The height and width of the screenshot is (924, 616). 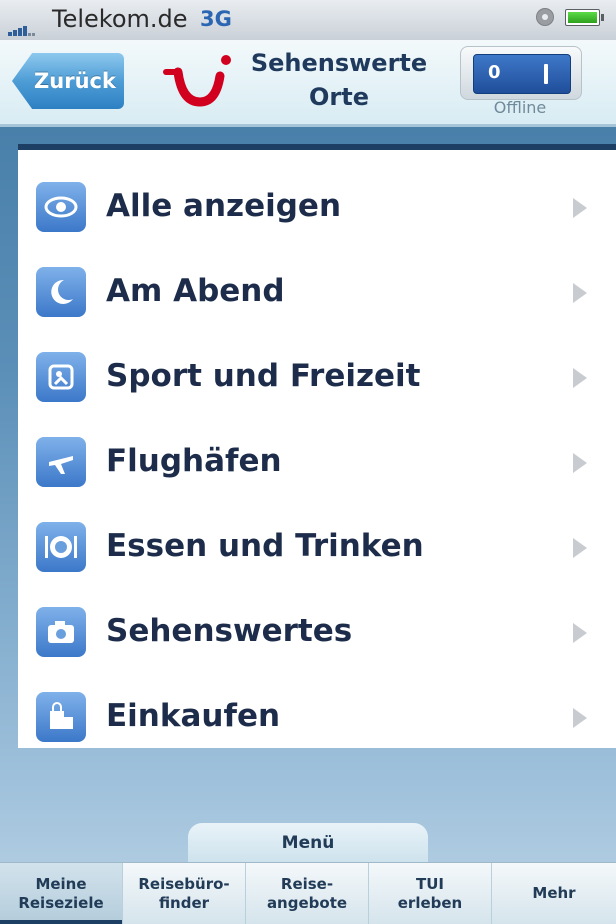 I want to click on sport-icon, so click(x=61, y=377).